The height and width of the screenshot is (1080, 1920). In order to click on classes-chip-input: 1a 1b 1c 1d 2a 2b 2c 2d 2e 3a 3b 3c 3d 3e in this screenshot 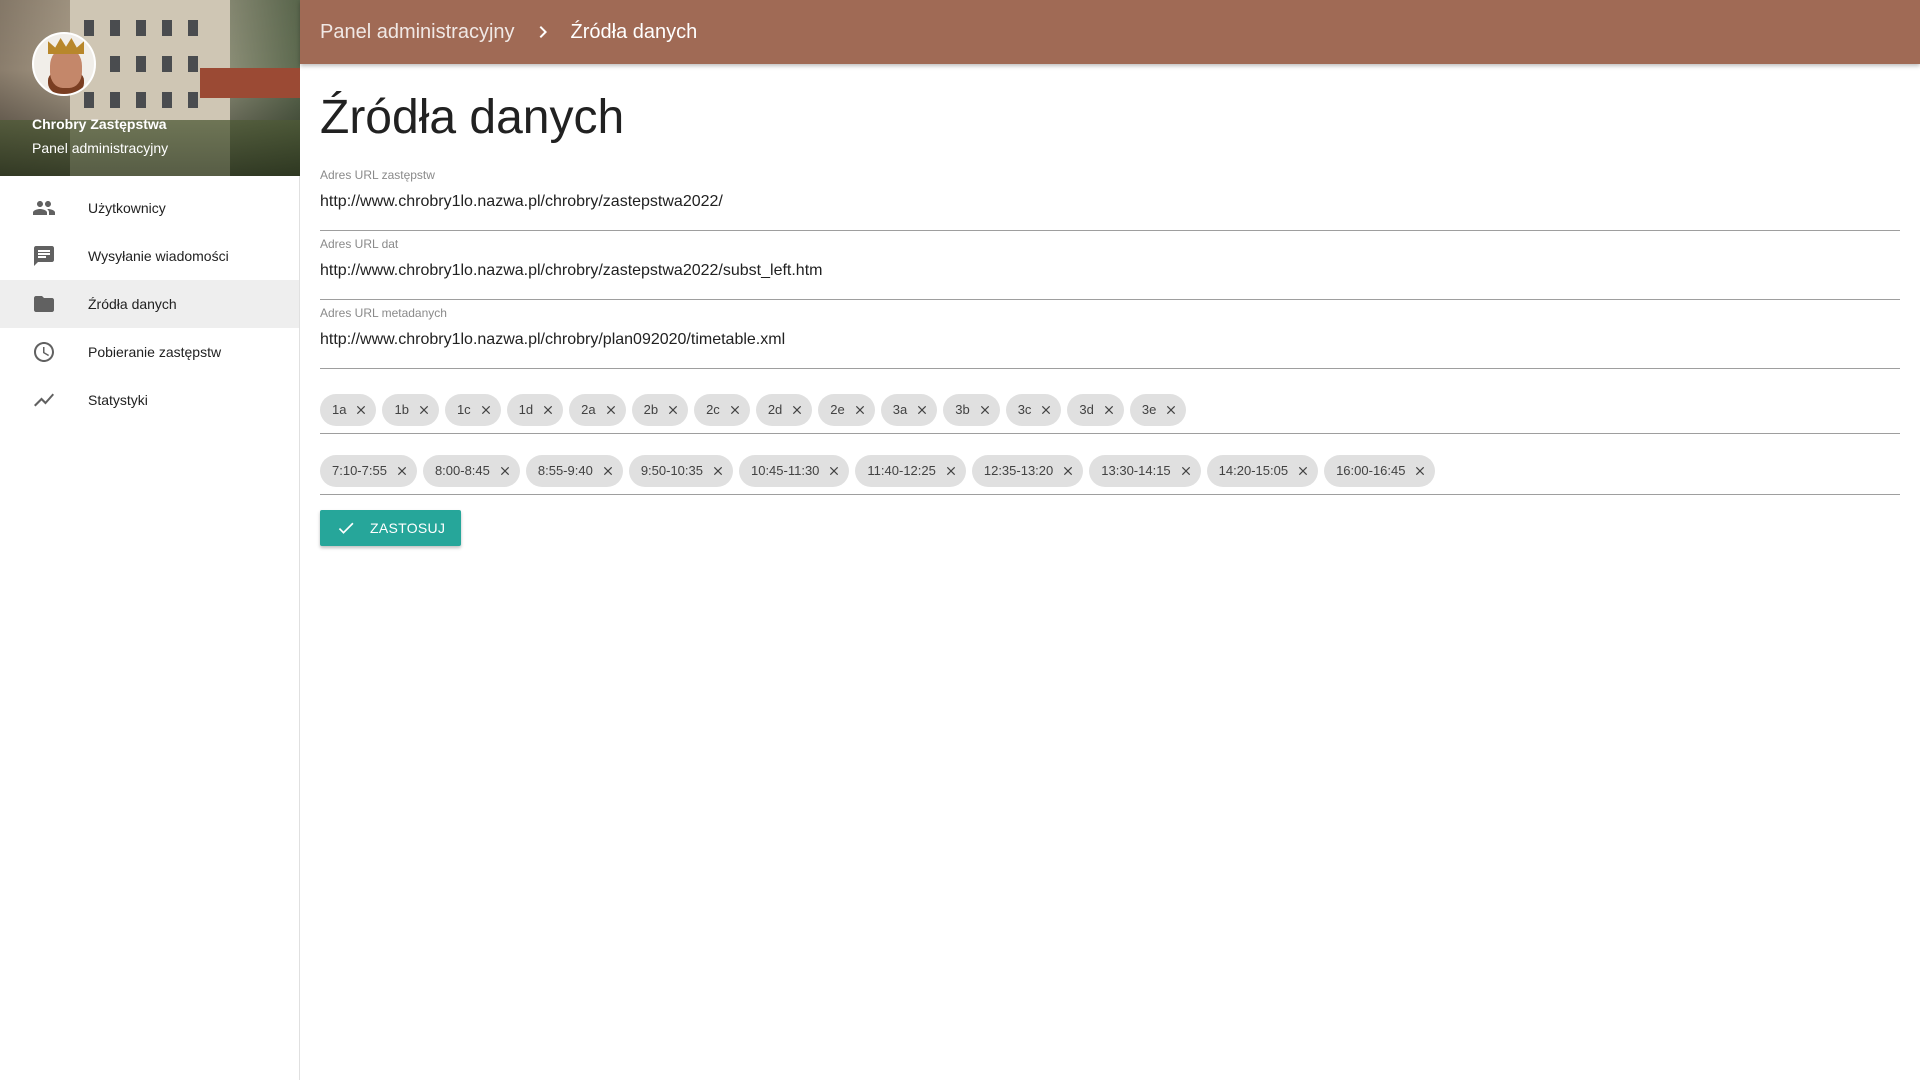, I will do `click(1110, 410)`.